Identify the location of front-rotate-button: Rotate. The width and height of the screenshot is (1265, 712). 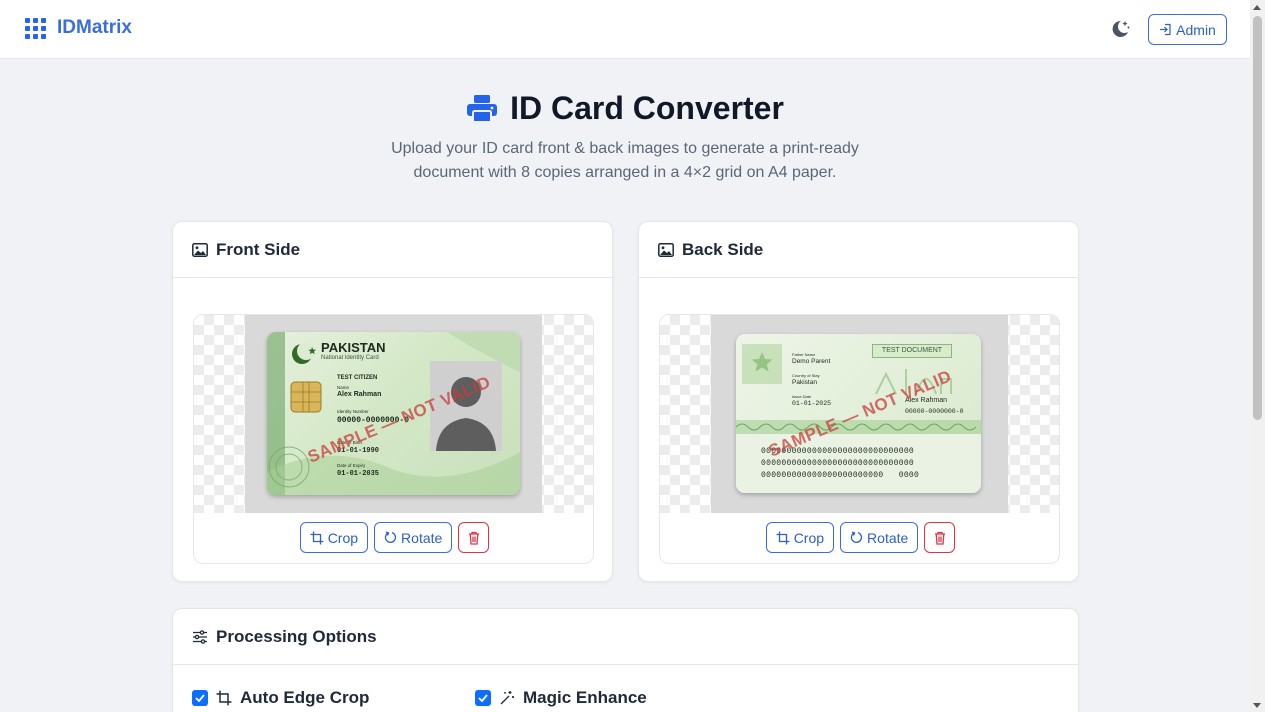
(413, 537).